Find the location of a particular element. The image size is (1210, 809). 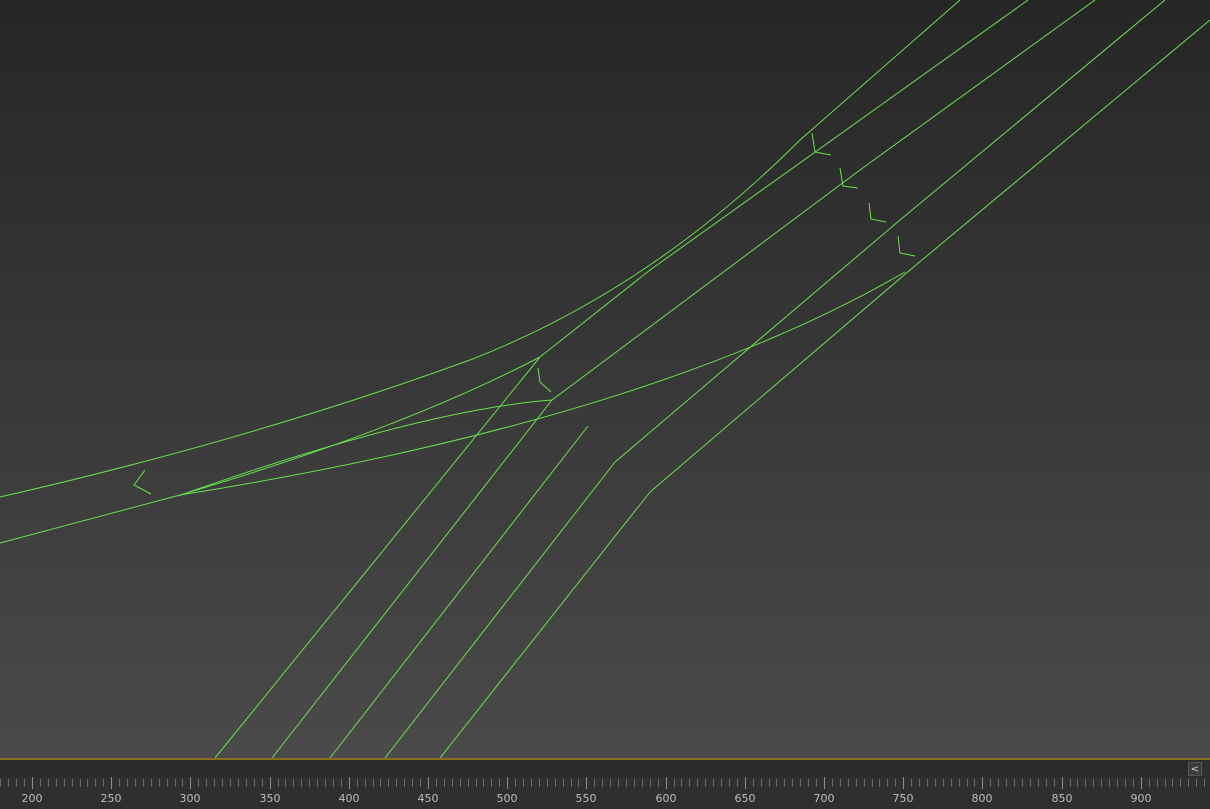

ruler-label: 850 is located at coordinates (1062, 798).